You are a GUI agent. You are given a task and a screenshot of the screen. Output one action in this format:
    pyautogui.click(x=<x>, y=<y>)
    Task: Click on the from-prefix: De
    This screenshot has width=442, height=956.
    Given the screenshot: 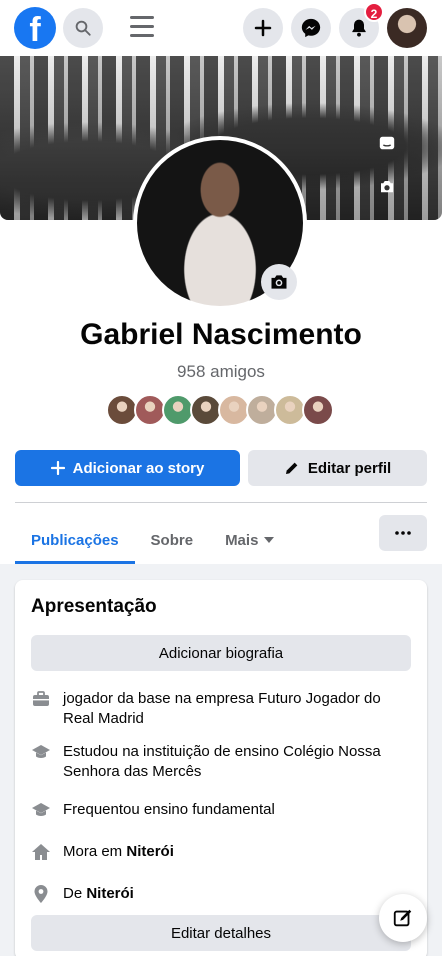 What is the action you would take?
    pyautogui.click(x=75, y=893)
    